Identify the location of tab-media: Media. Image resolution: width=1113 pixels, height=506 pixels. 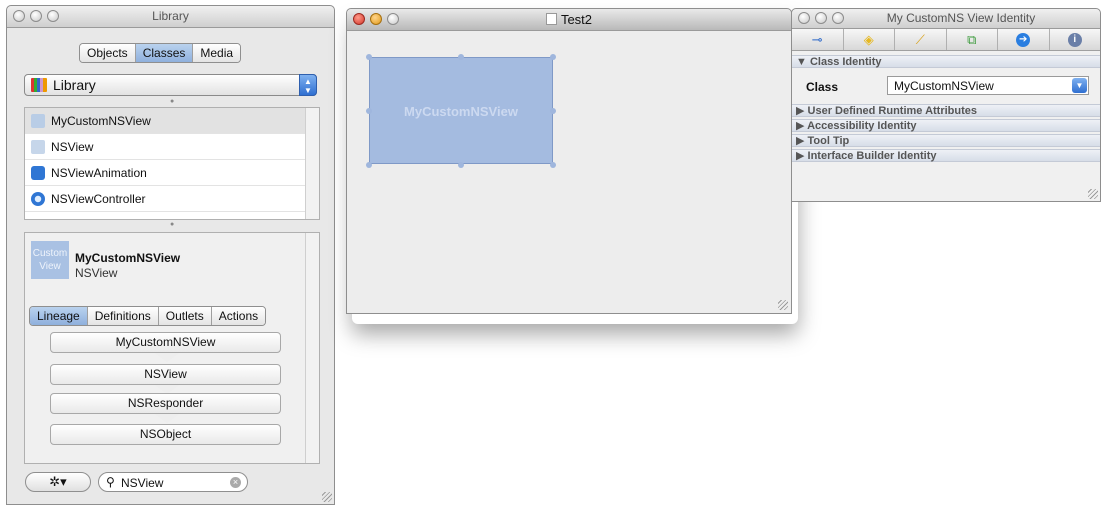
(217, 53).